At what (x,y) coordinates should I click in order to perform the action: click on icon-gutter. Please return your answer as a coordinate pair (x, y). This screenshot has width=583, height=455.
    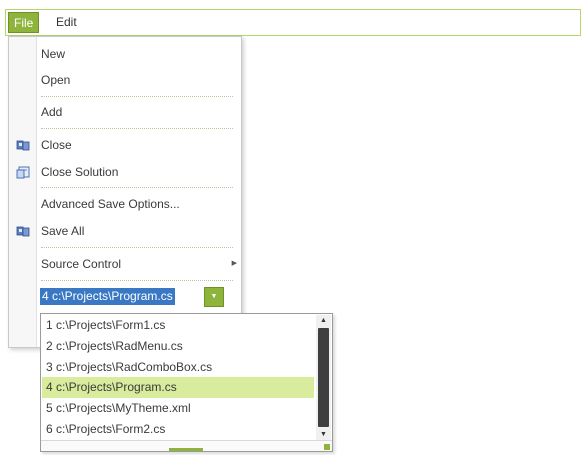
    Looking at the image, I should click on (23, 192).